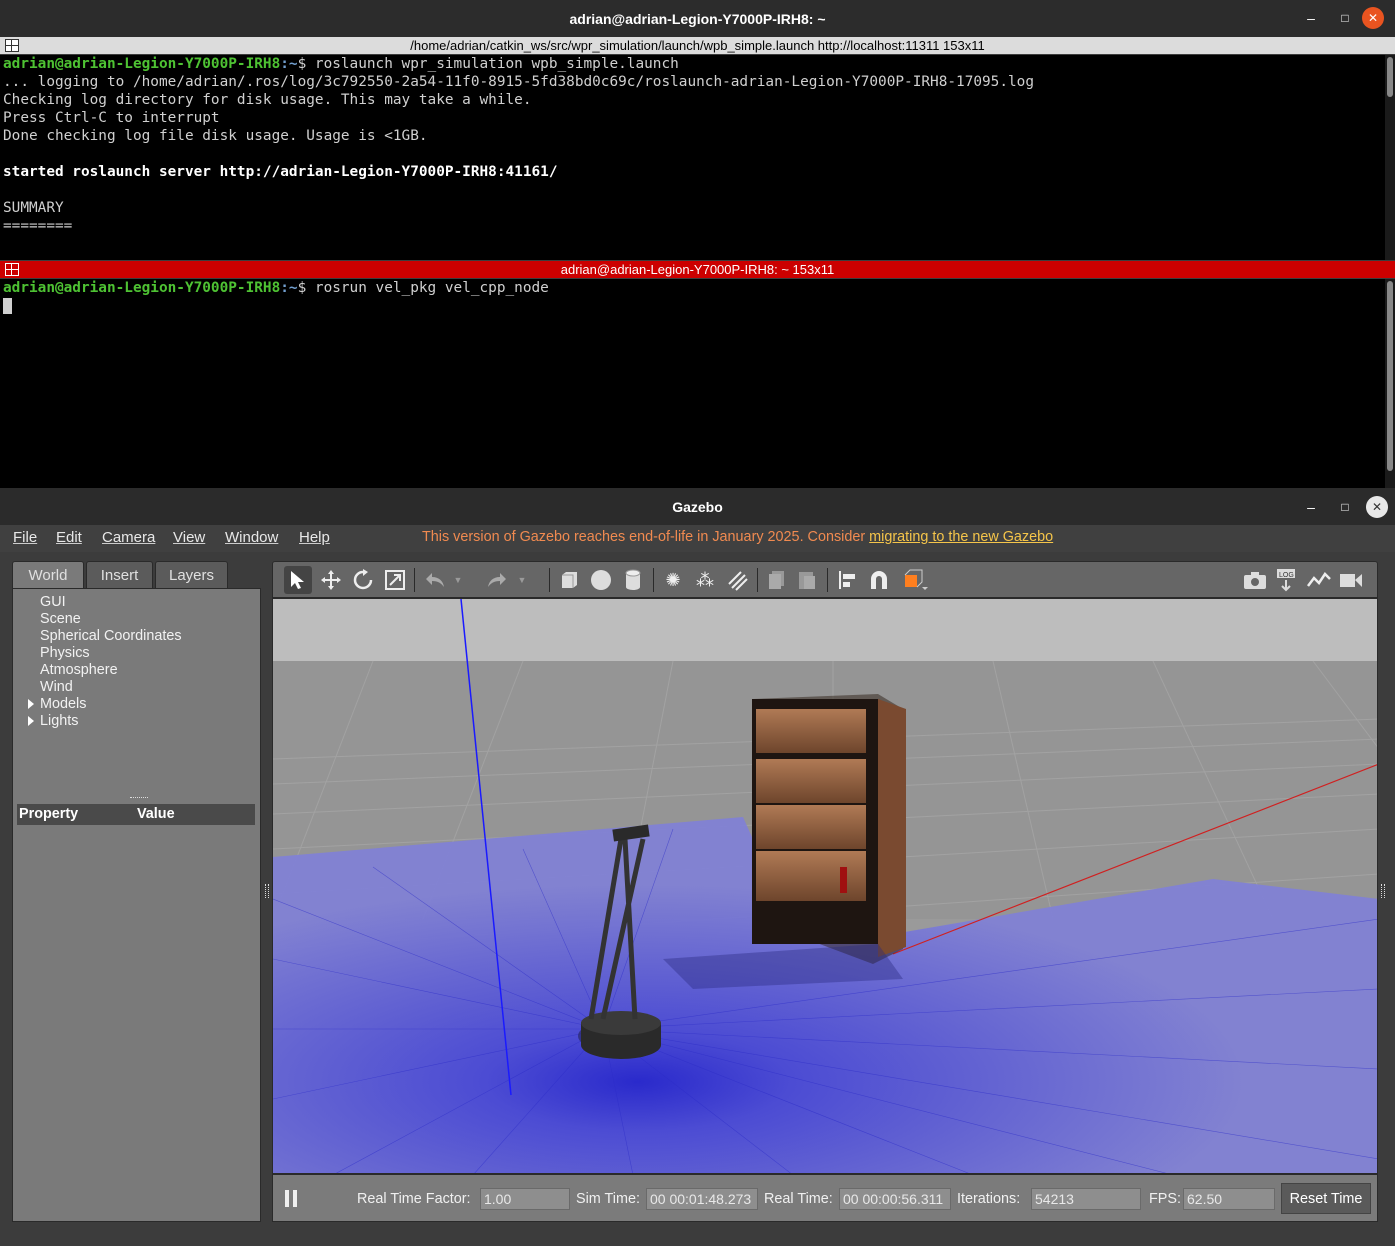  Describe the element at coordinates (435, 580) in the screenshot. I see `undo-icon` at that location.